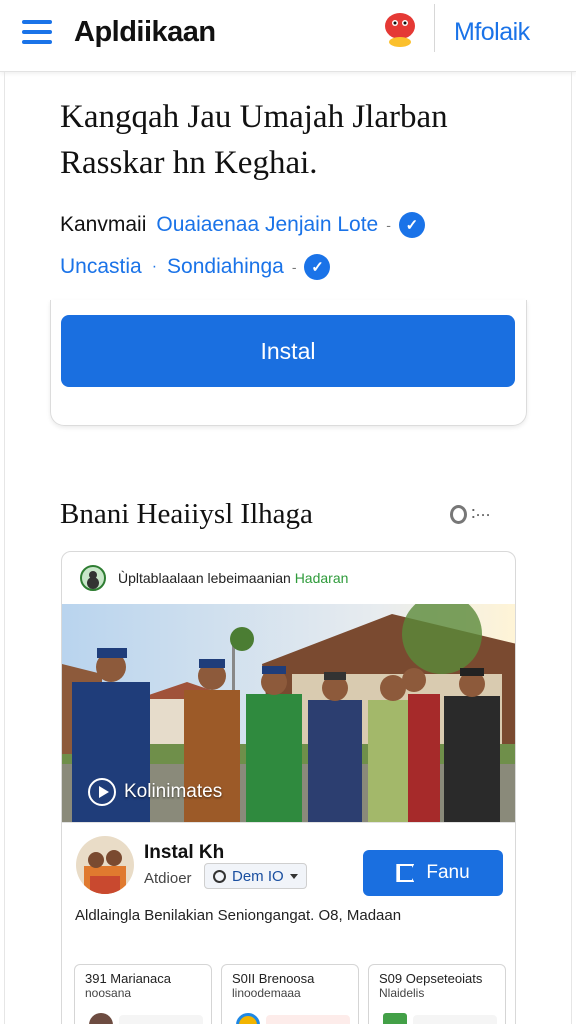 The width and height of the screenshot is (576, 1024). What do you see at coordinates (437, 994) in the screenshot?
I see `related-card: S09 Oepseteoiats Nlaidelis` at bounding box center [437, 994].